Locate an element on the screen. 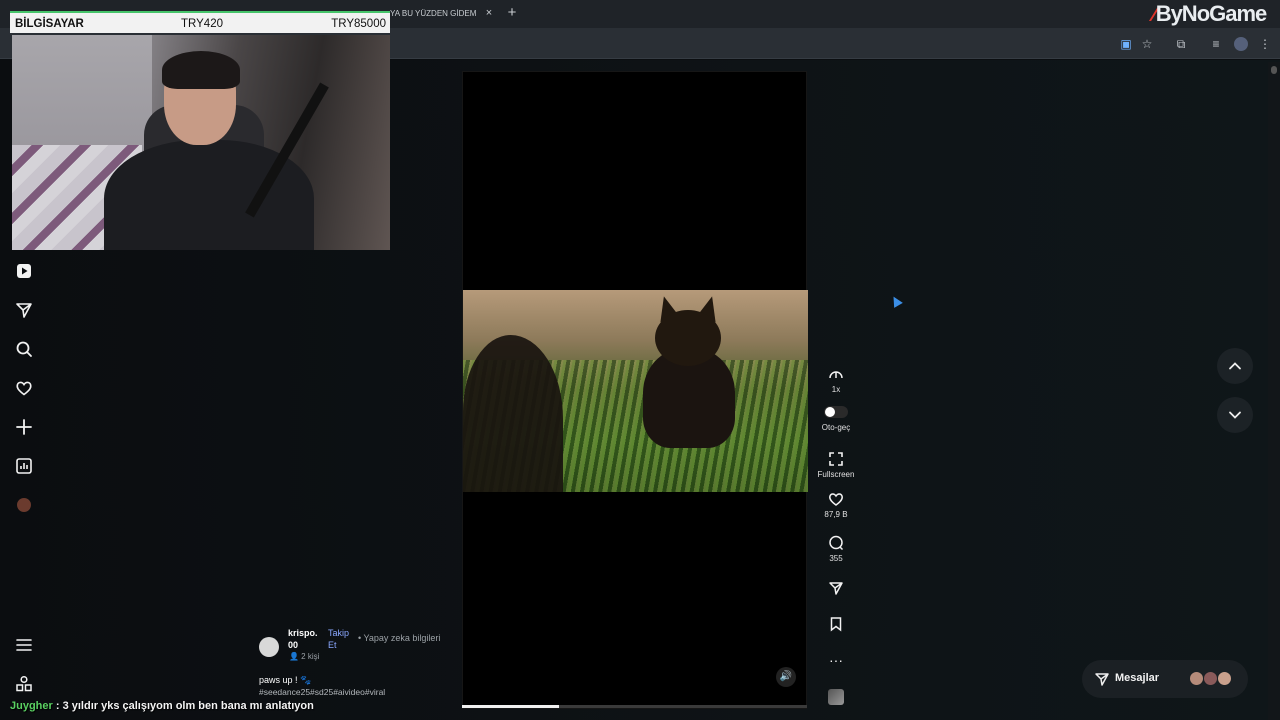 The image size is (1280, 720). video-frame-kittens is located at coordinates (635, 391).